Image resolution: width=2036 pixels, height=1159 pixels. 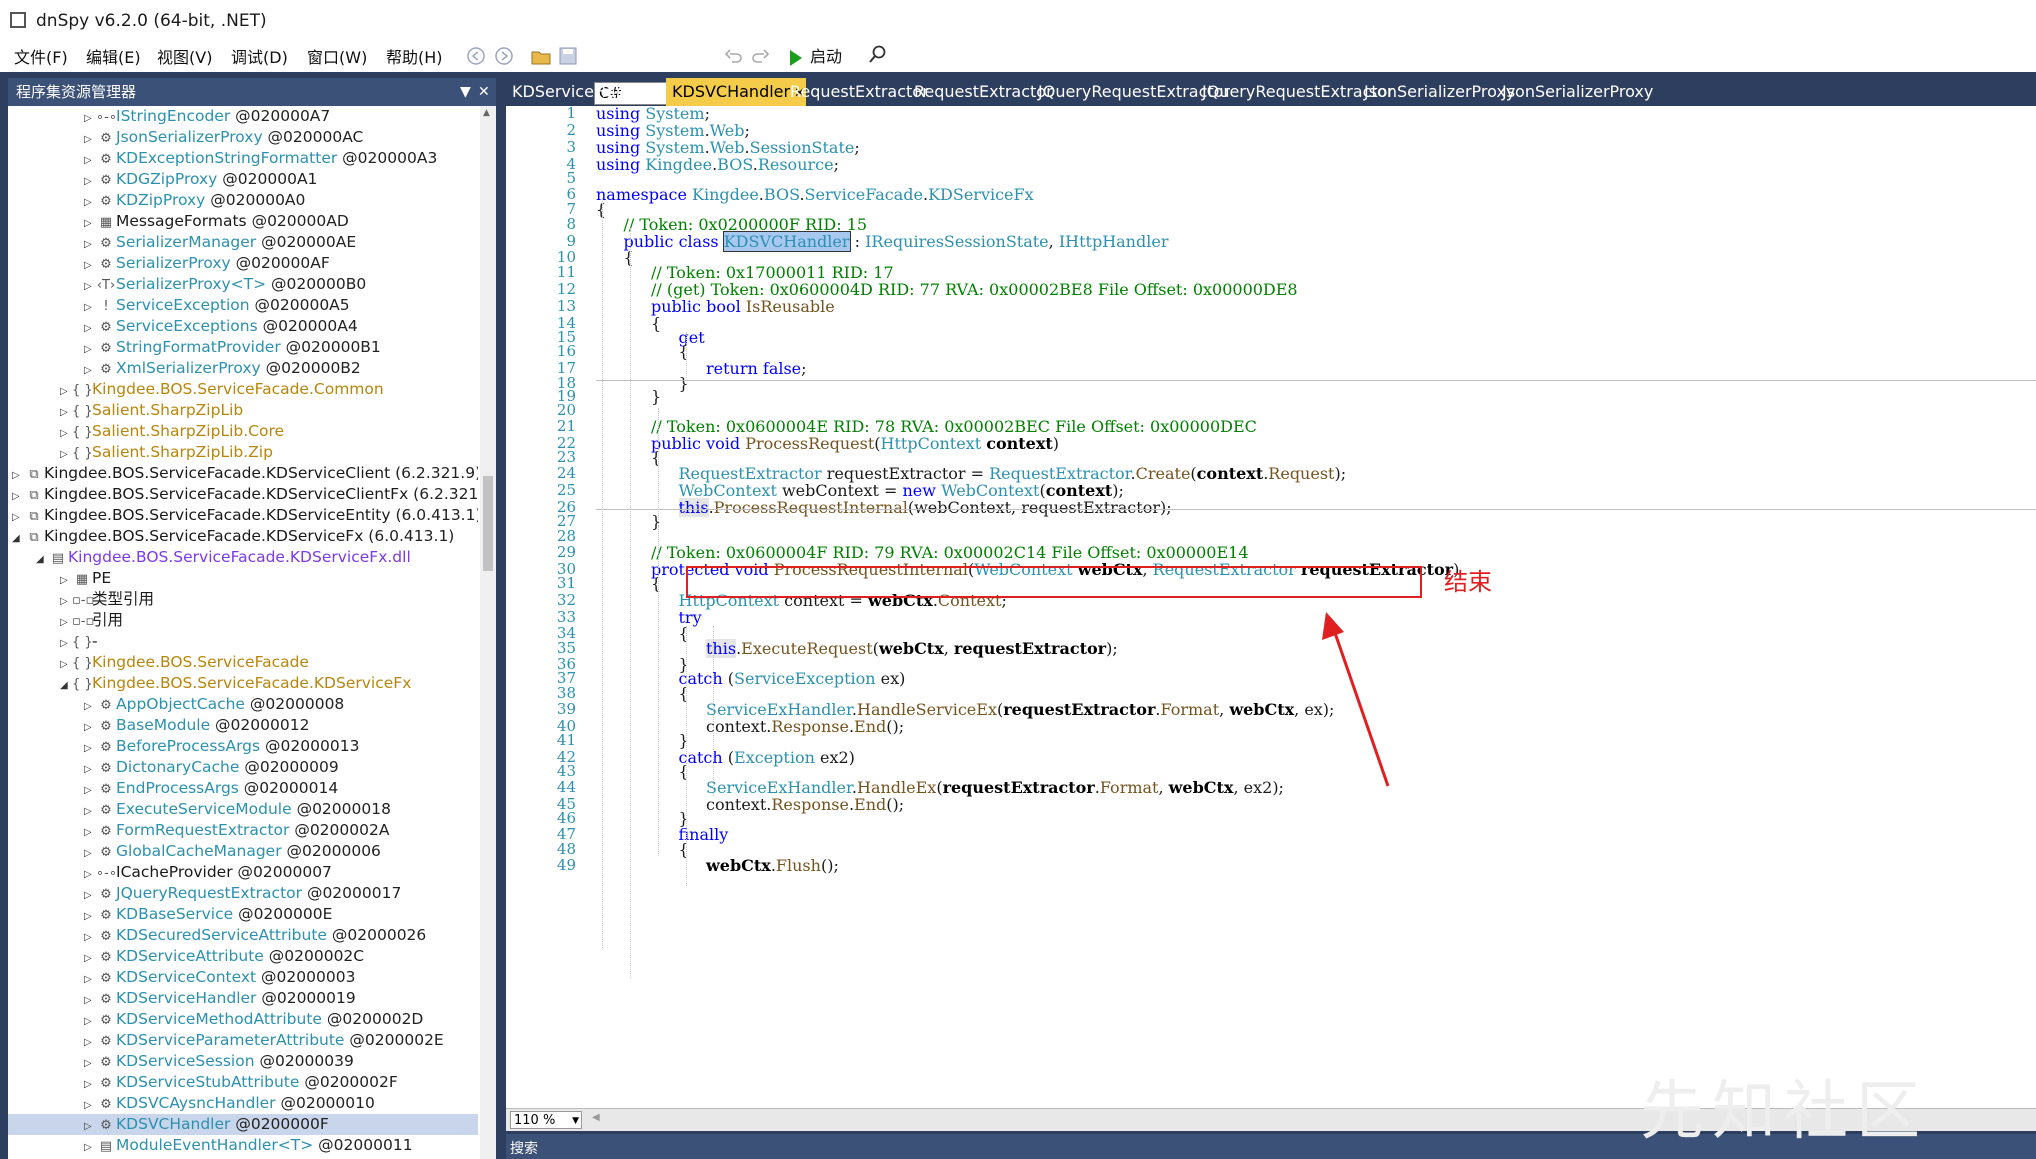 I want to click on tree-item: ▷ ⚙ KDServiceAttribute @0200002C, so click(x=243, y=956).